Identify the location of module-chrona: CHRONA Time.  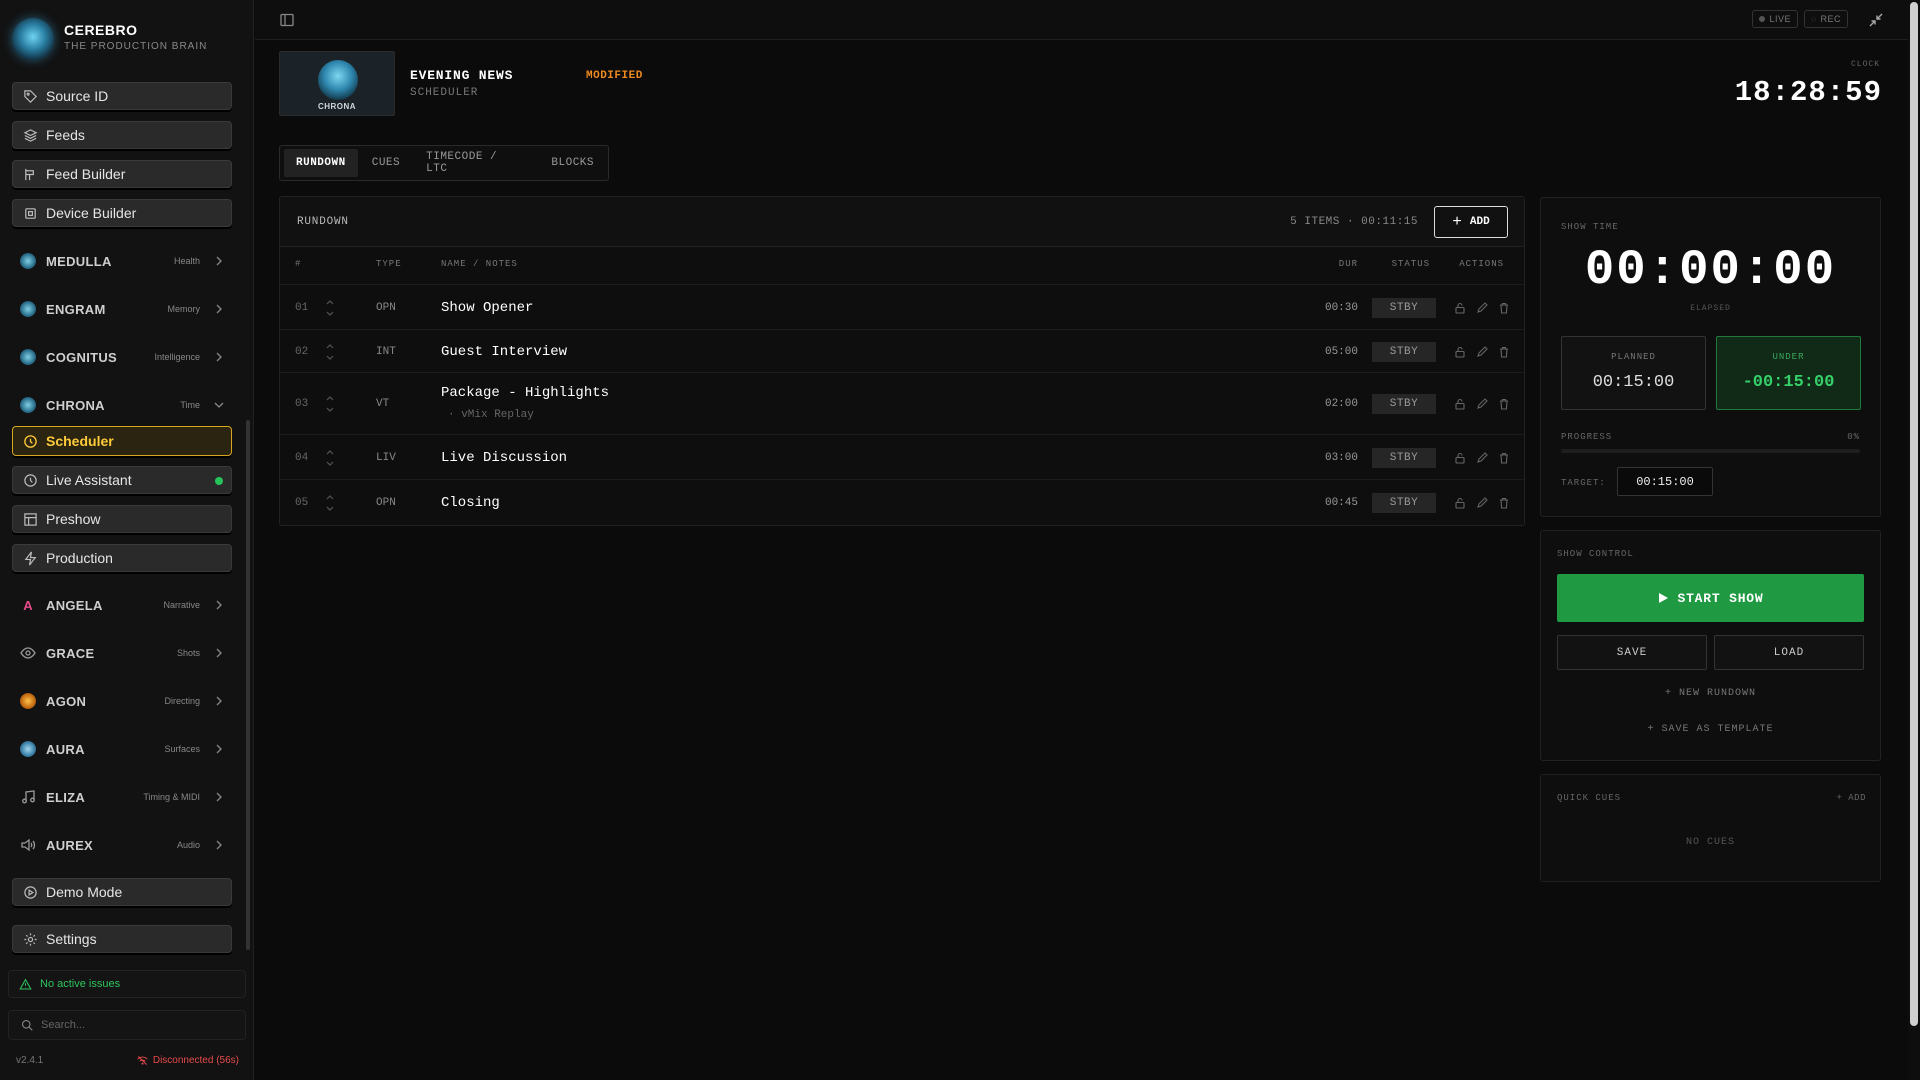
(122, 405).